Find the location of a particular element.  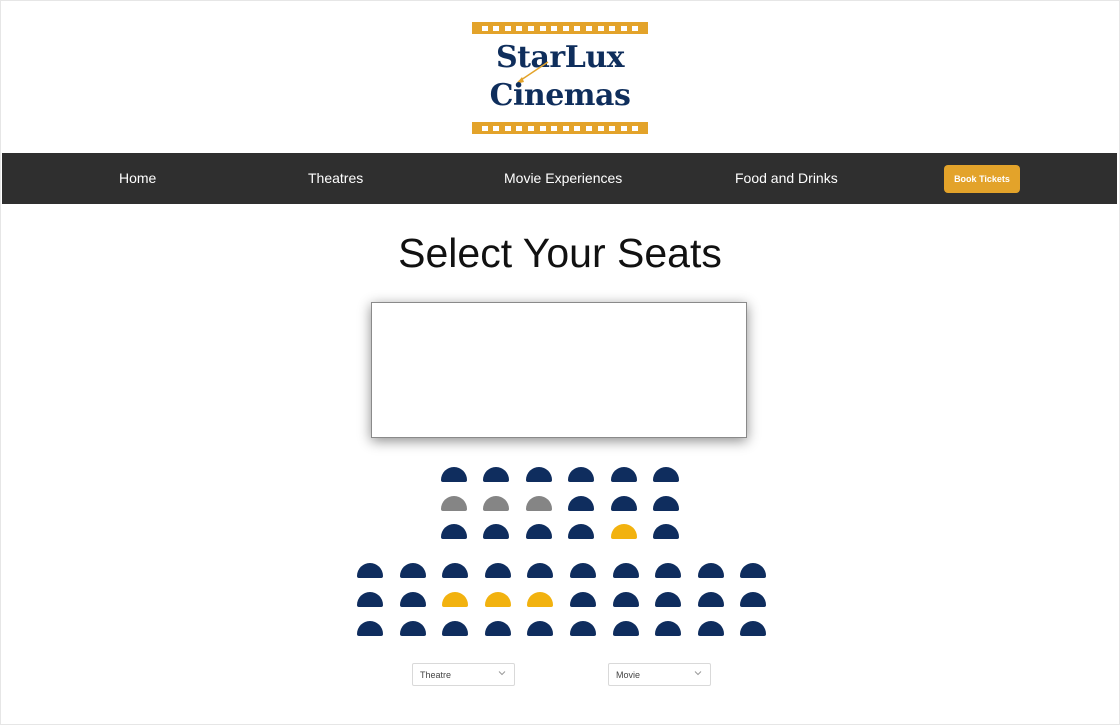

film-strip-top is located at coordinates (560, 28).